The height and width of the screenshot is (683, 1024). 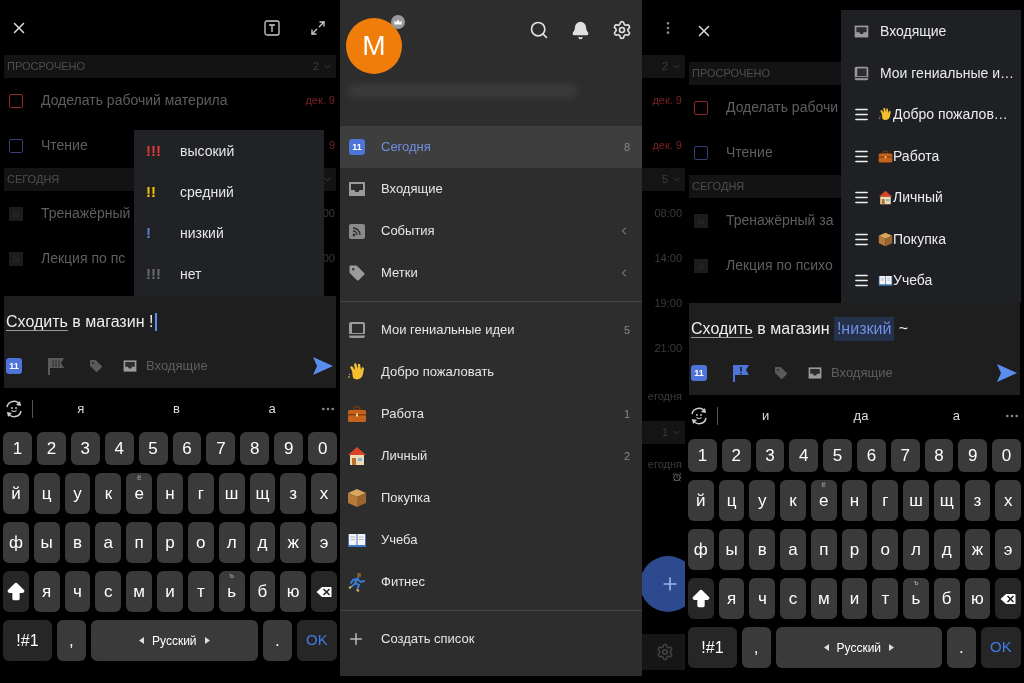 I want to click on task-time: 08:00, so click(x=668, y=214).